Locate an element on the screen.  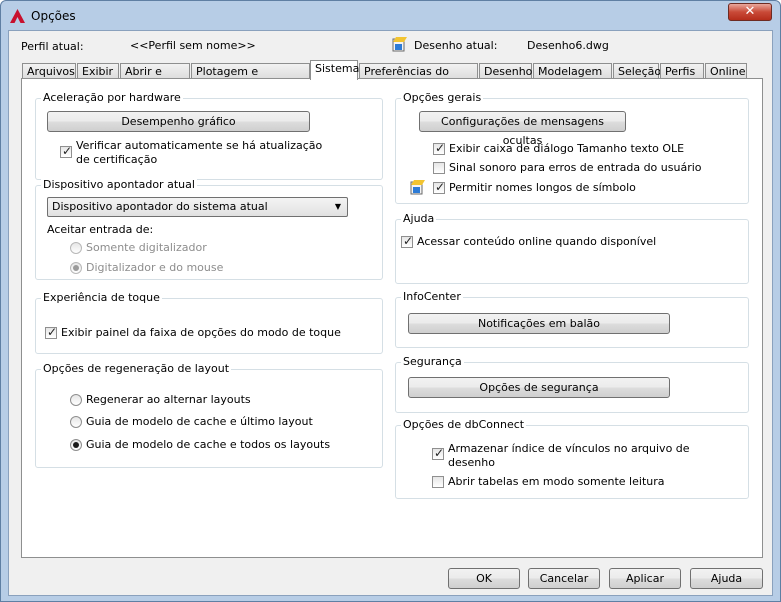
store-link-index-checkbox is located at coordinates (438, 453).